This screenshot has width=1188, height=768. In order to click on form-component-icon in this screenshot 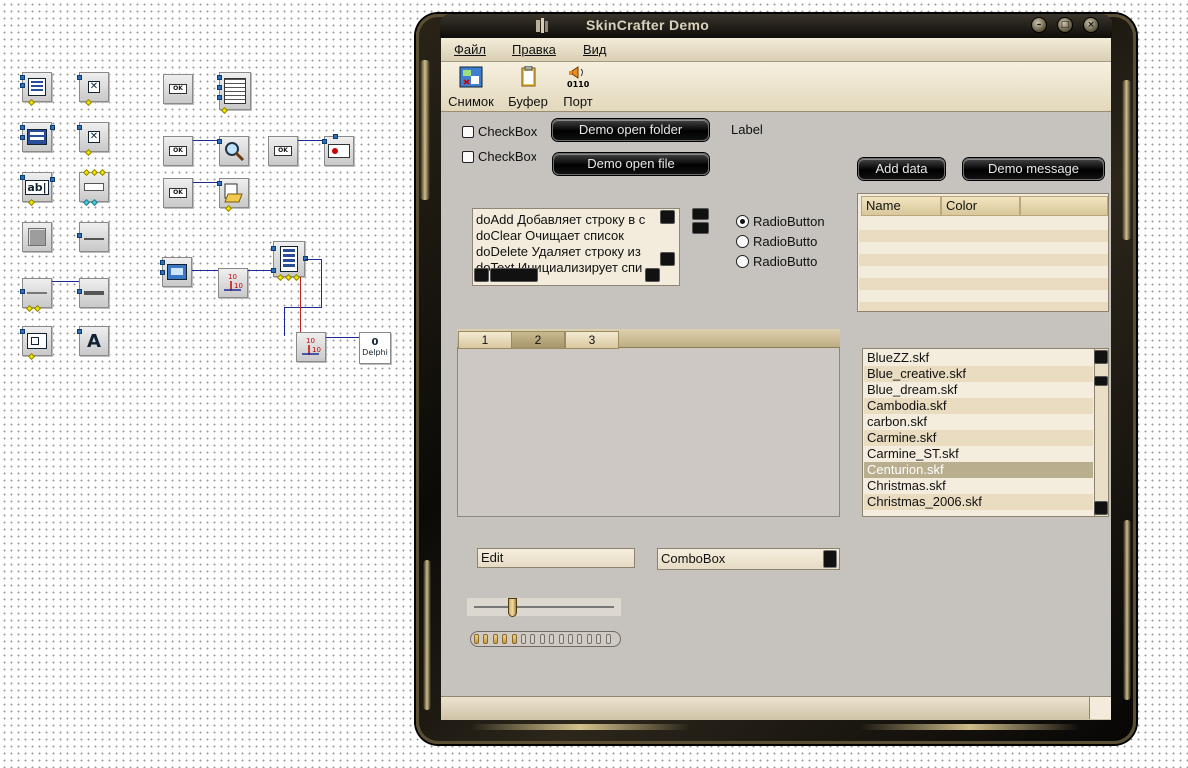, I will do `click(176, 272)`.